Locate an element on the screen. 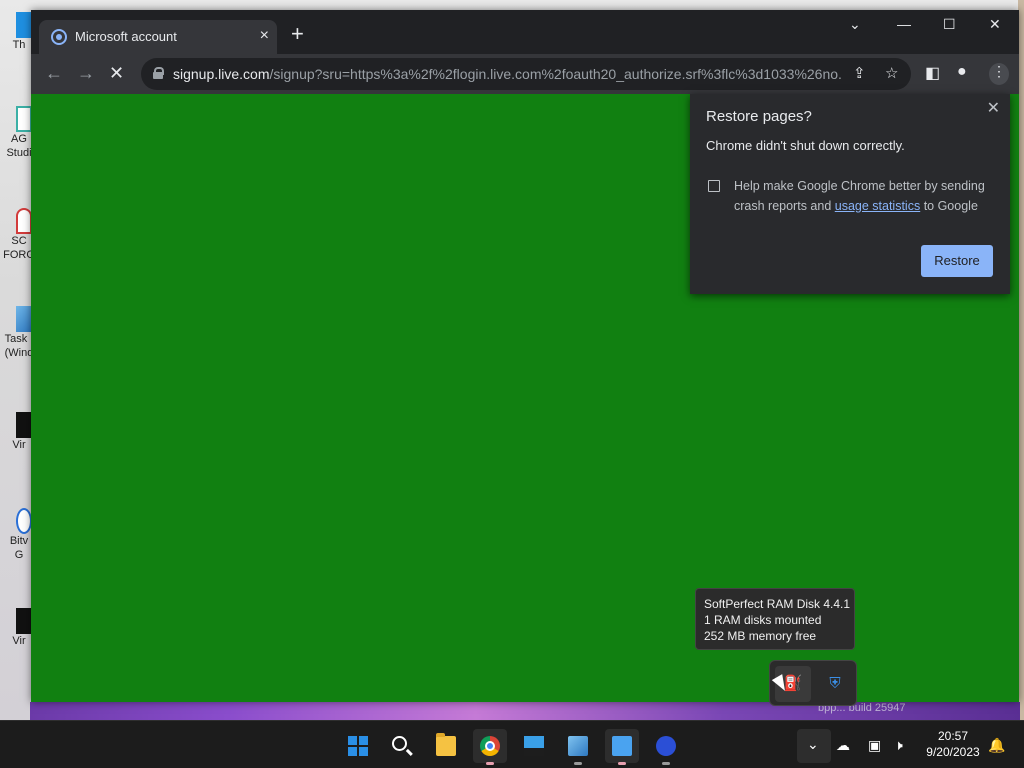  file-explorer-button is located at coordinates (446, 746).